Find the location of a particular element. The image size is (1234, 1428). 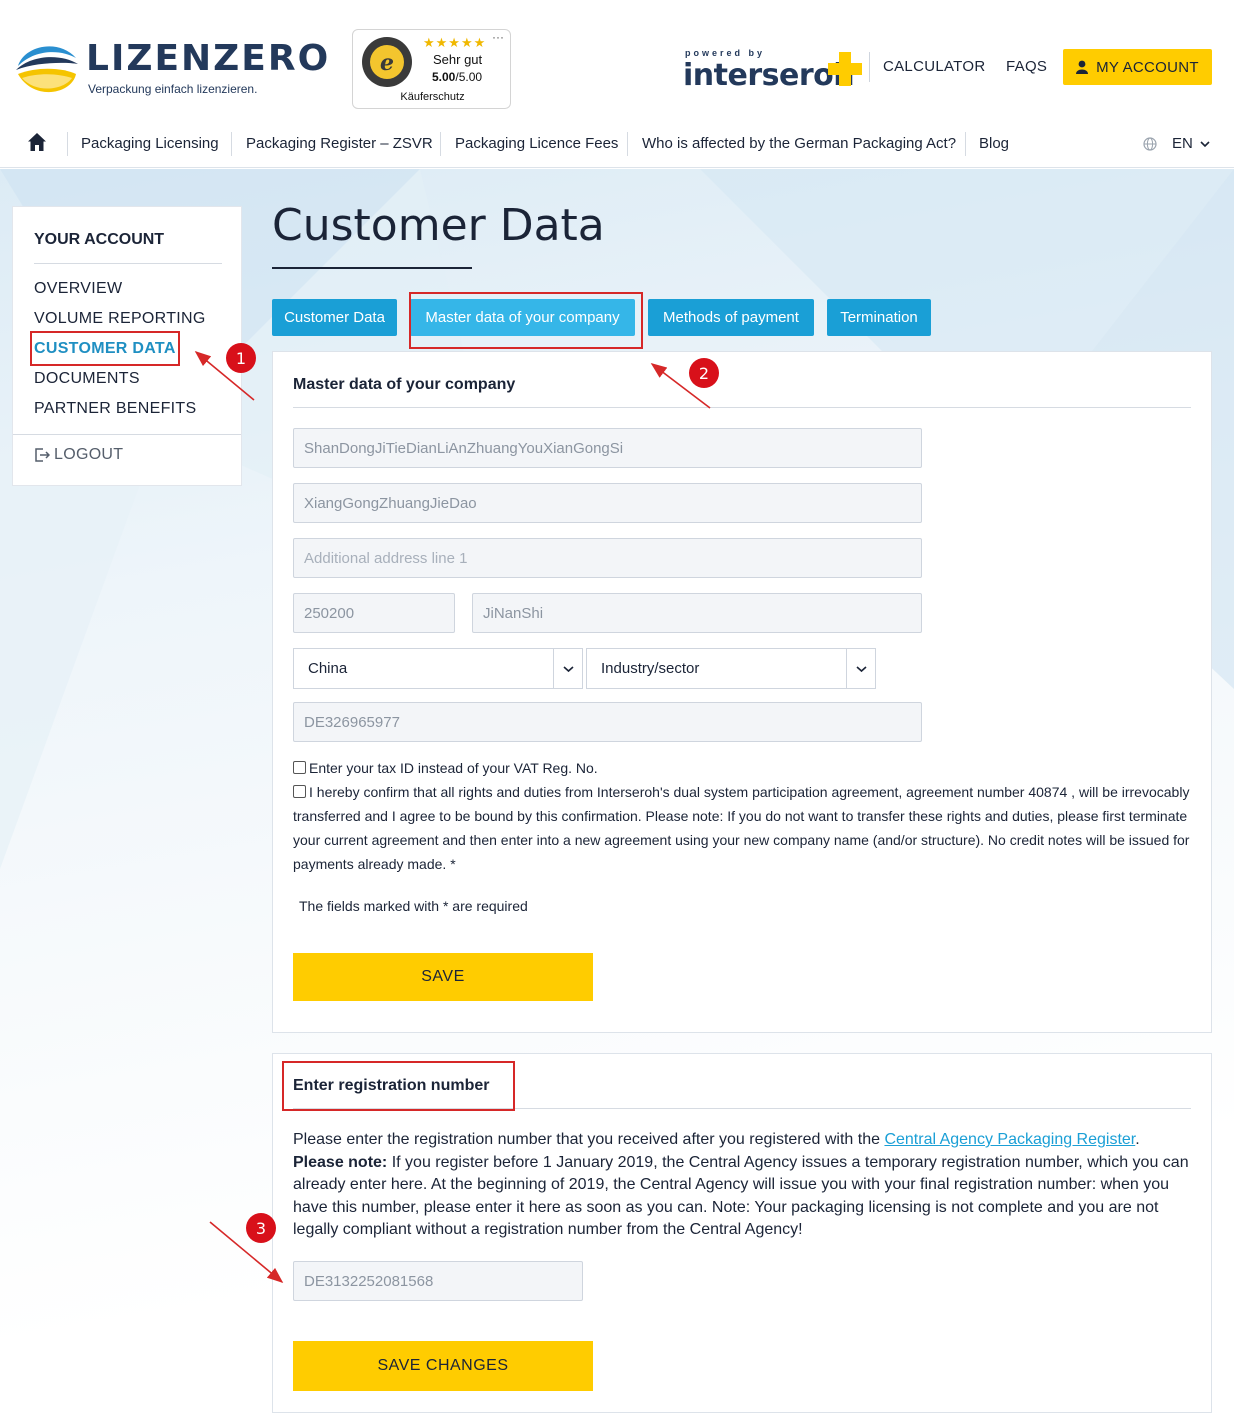

powered-by-label: powered by is located at coordinates (725, 53).